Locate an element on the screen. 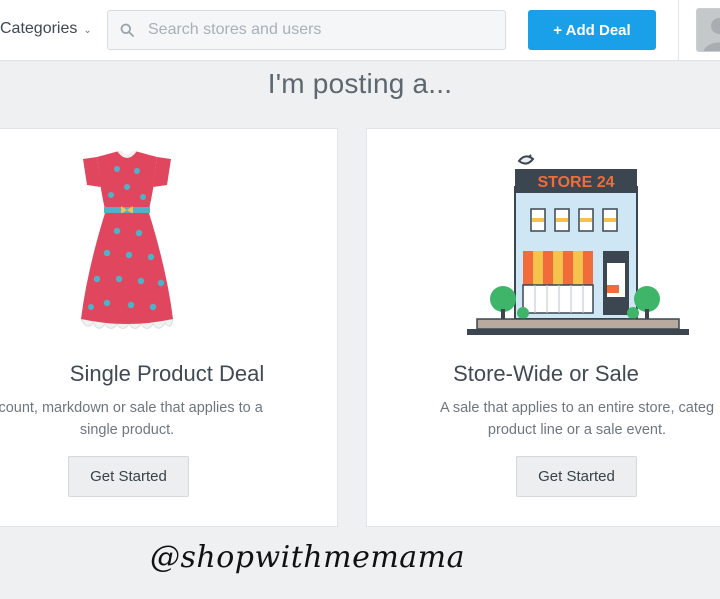  add-deal-button: + Add Deal is located at coordinates (592, 30).